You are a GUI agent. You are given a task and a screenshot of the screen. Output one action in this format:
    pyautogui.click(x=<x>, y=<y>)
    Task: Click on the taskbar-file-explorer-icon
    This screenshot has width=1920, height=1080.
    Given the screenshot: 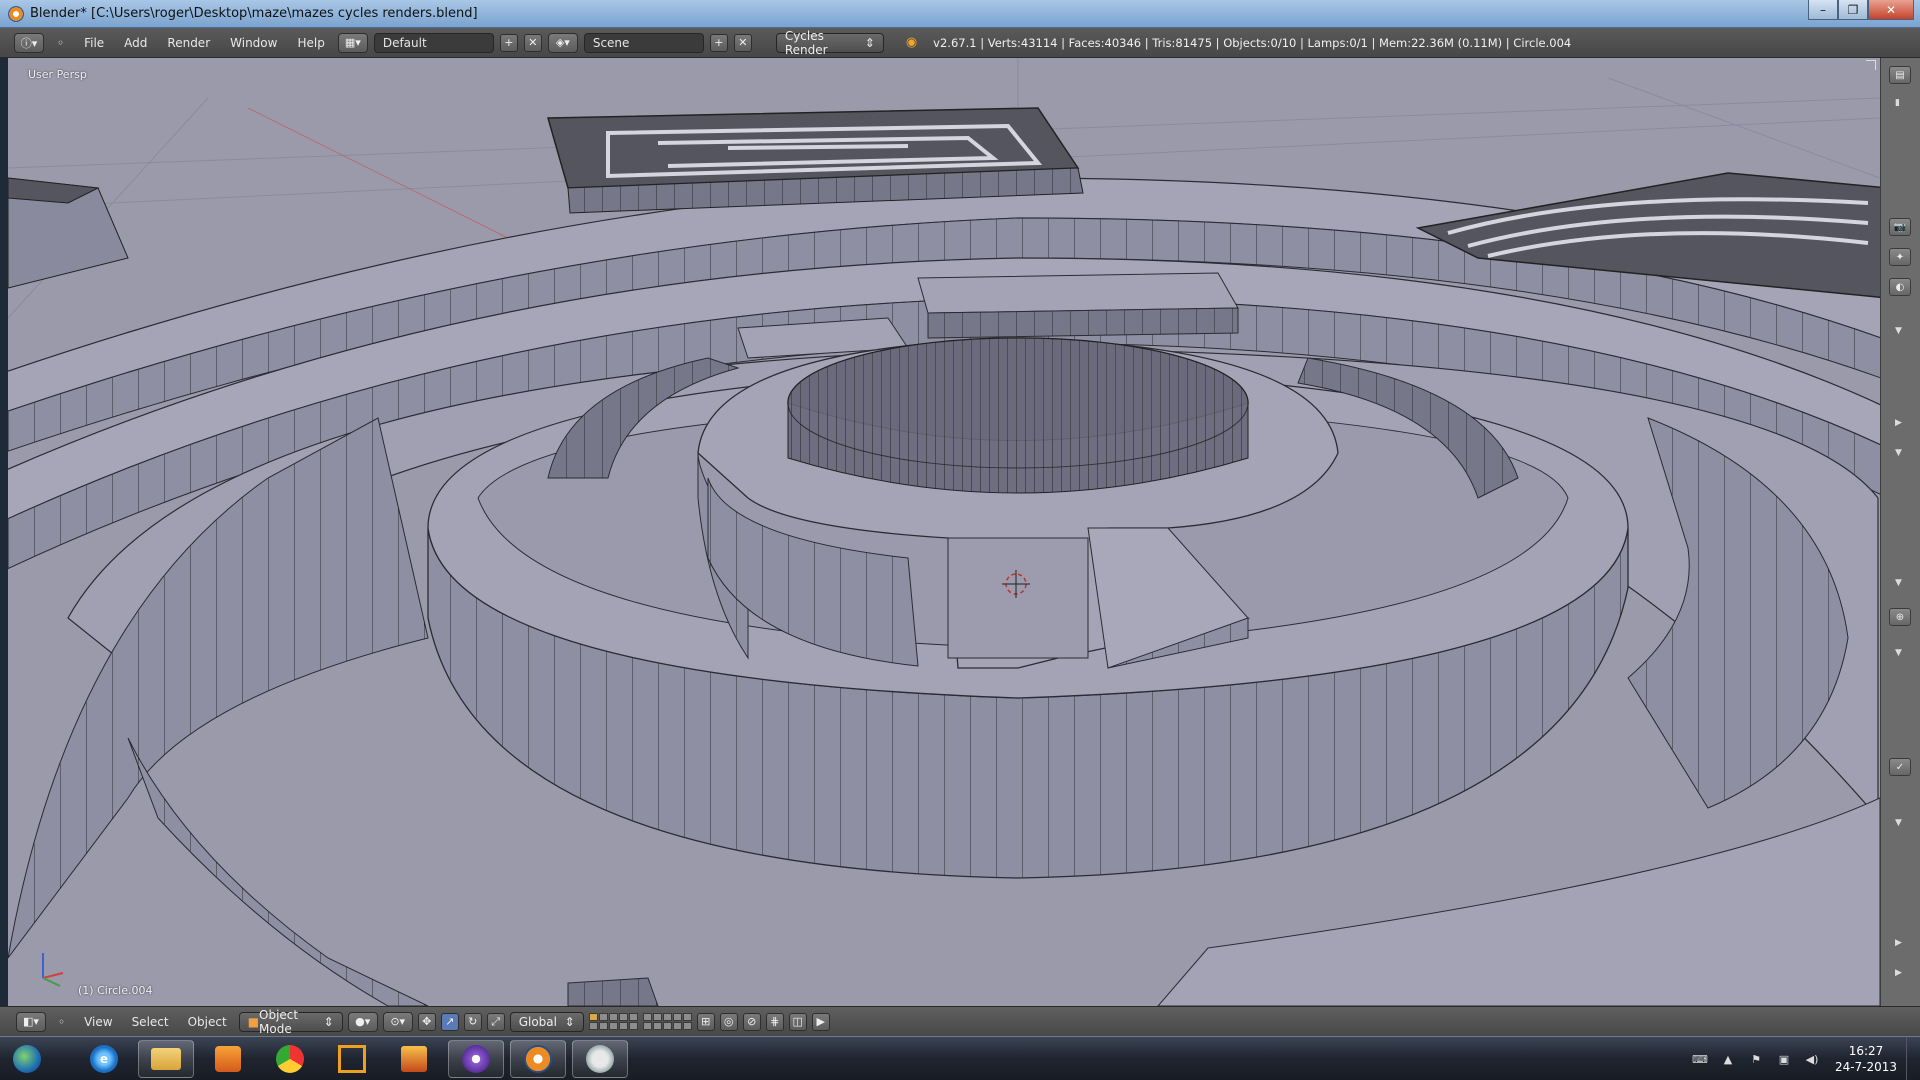 What is the action you would take?
    pyautogui.click(x=166, y=1059)
    